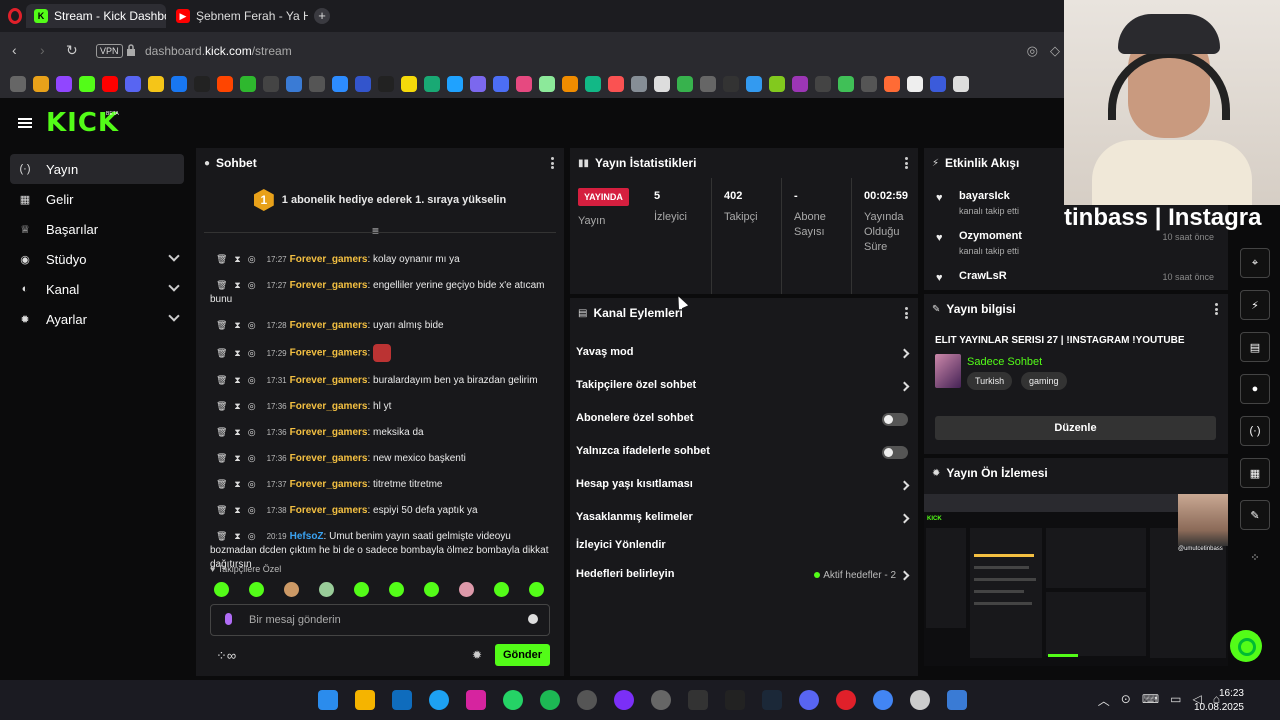  Describe the element at coordinates (1032, 51) in the screenshot. I see `camera-icon: ◎` at that location.